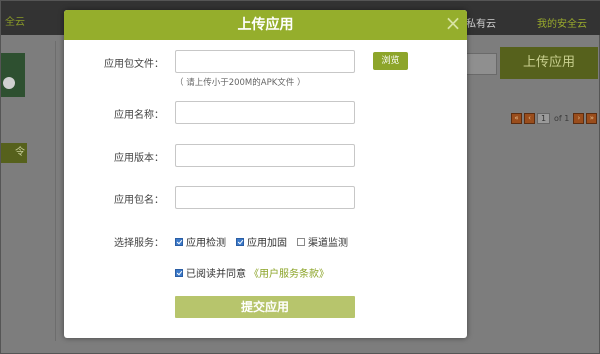 Image resolution: width=600 pixels, height=354 pixels. Describe the element at coordinates (265, 61) in the screenshot. I see `file-field` at that location.